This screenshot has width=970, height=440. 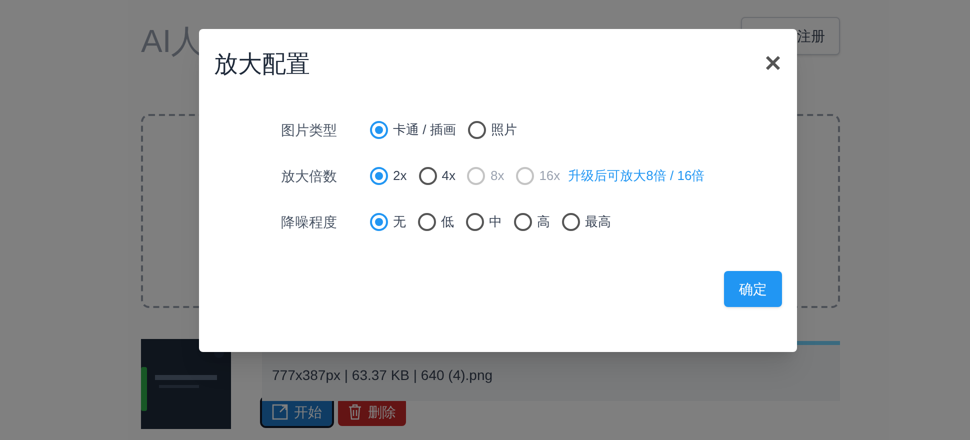 What do you see at coordinates (280, 412) in the screenshot?
I see `expand-icon` at bounding box center [280, 412].